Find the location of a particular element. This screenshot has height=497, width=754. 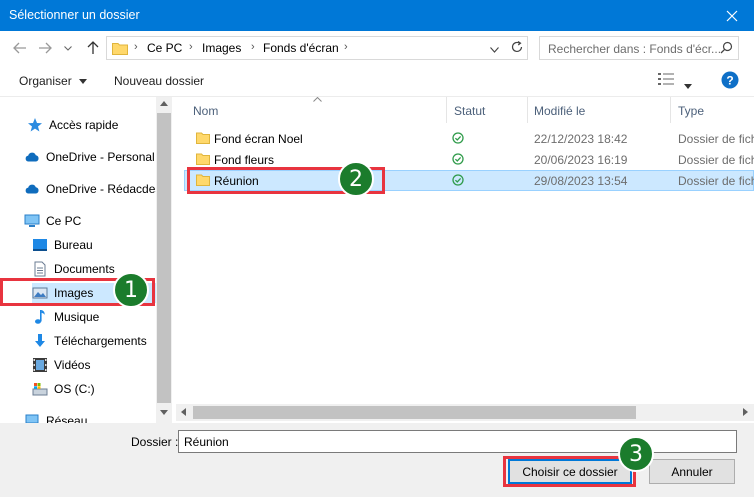

sidebar-item-telechargements: Téléchargements is located at coordinates (102, 341).